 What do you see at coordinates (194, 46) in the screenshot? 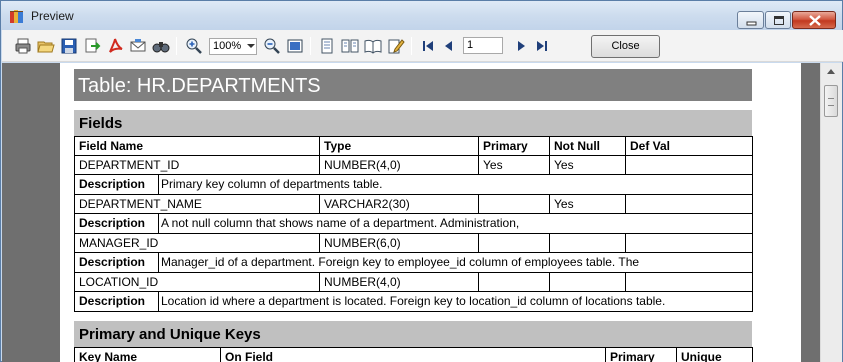
I see `zoom-in-icon` at bounding box center [194, 46].